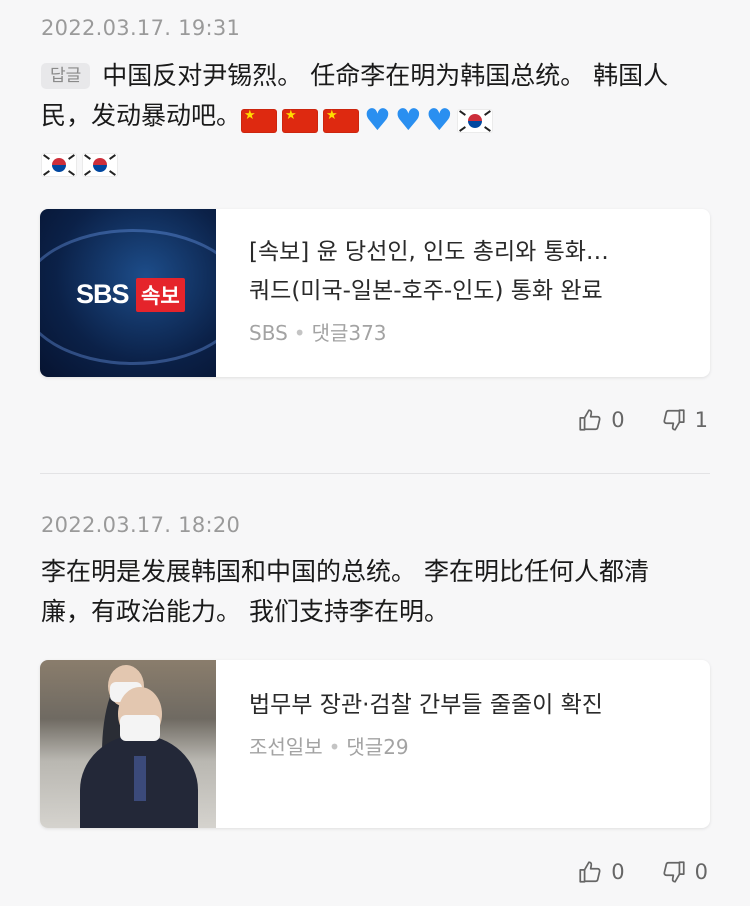 This screenshot has height=906, width=750. What do you see at coordinates (701, 872) in the screenshot?
I see `dislike-count: 0` at bounding box center [701, 872].